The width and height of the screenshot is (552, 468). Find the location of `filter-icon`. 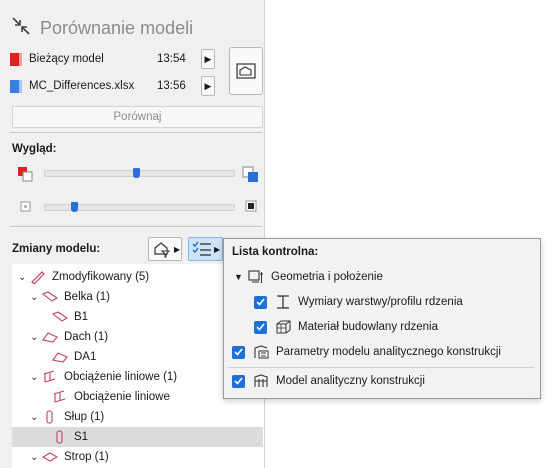

filter-icon is located at coordinates (162, 250).